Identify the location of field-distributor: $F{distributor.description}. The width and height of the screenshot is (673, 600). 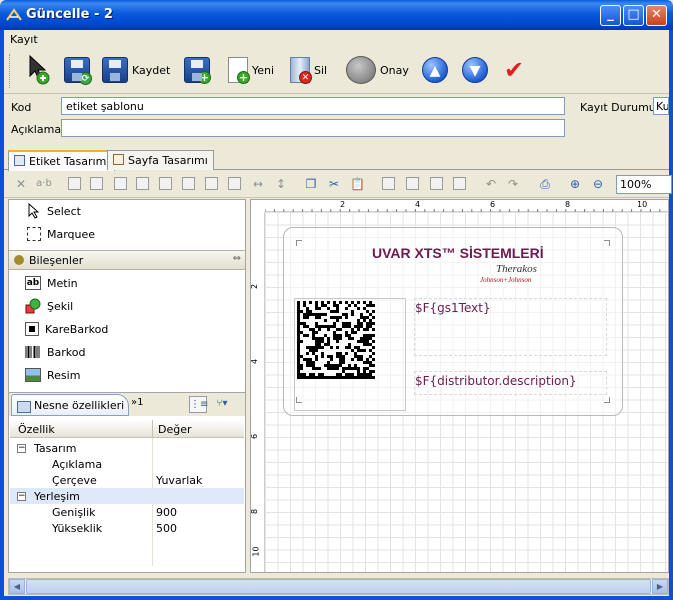
(496, 381).